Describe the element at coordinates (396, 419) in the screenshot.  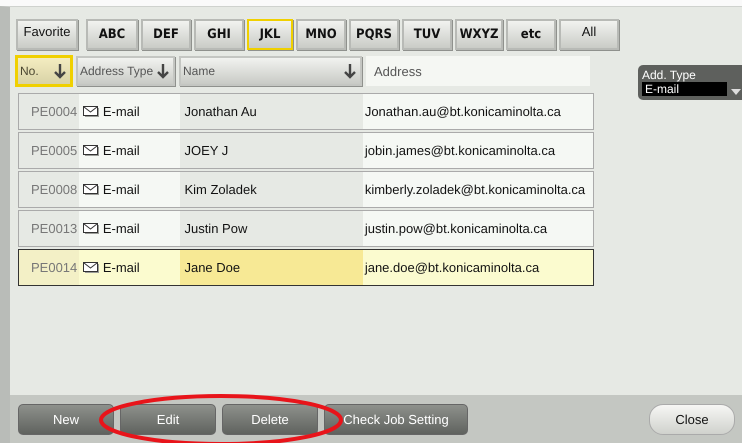
I see `action-button: Check Job Setting` at that location.